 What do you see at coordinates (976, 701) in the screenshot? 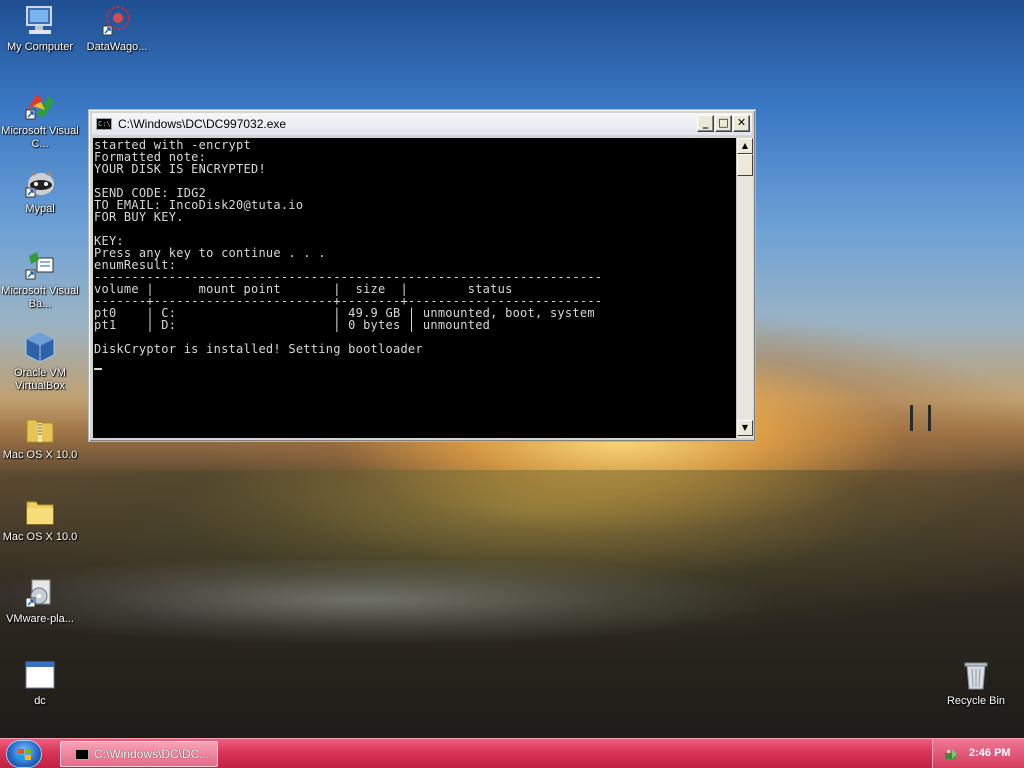
I see `desktop-icon-label: Recycle Bin` at bounding box center [976, 701].